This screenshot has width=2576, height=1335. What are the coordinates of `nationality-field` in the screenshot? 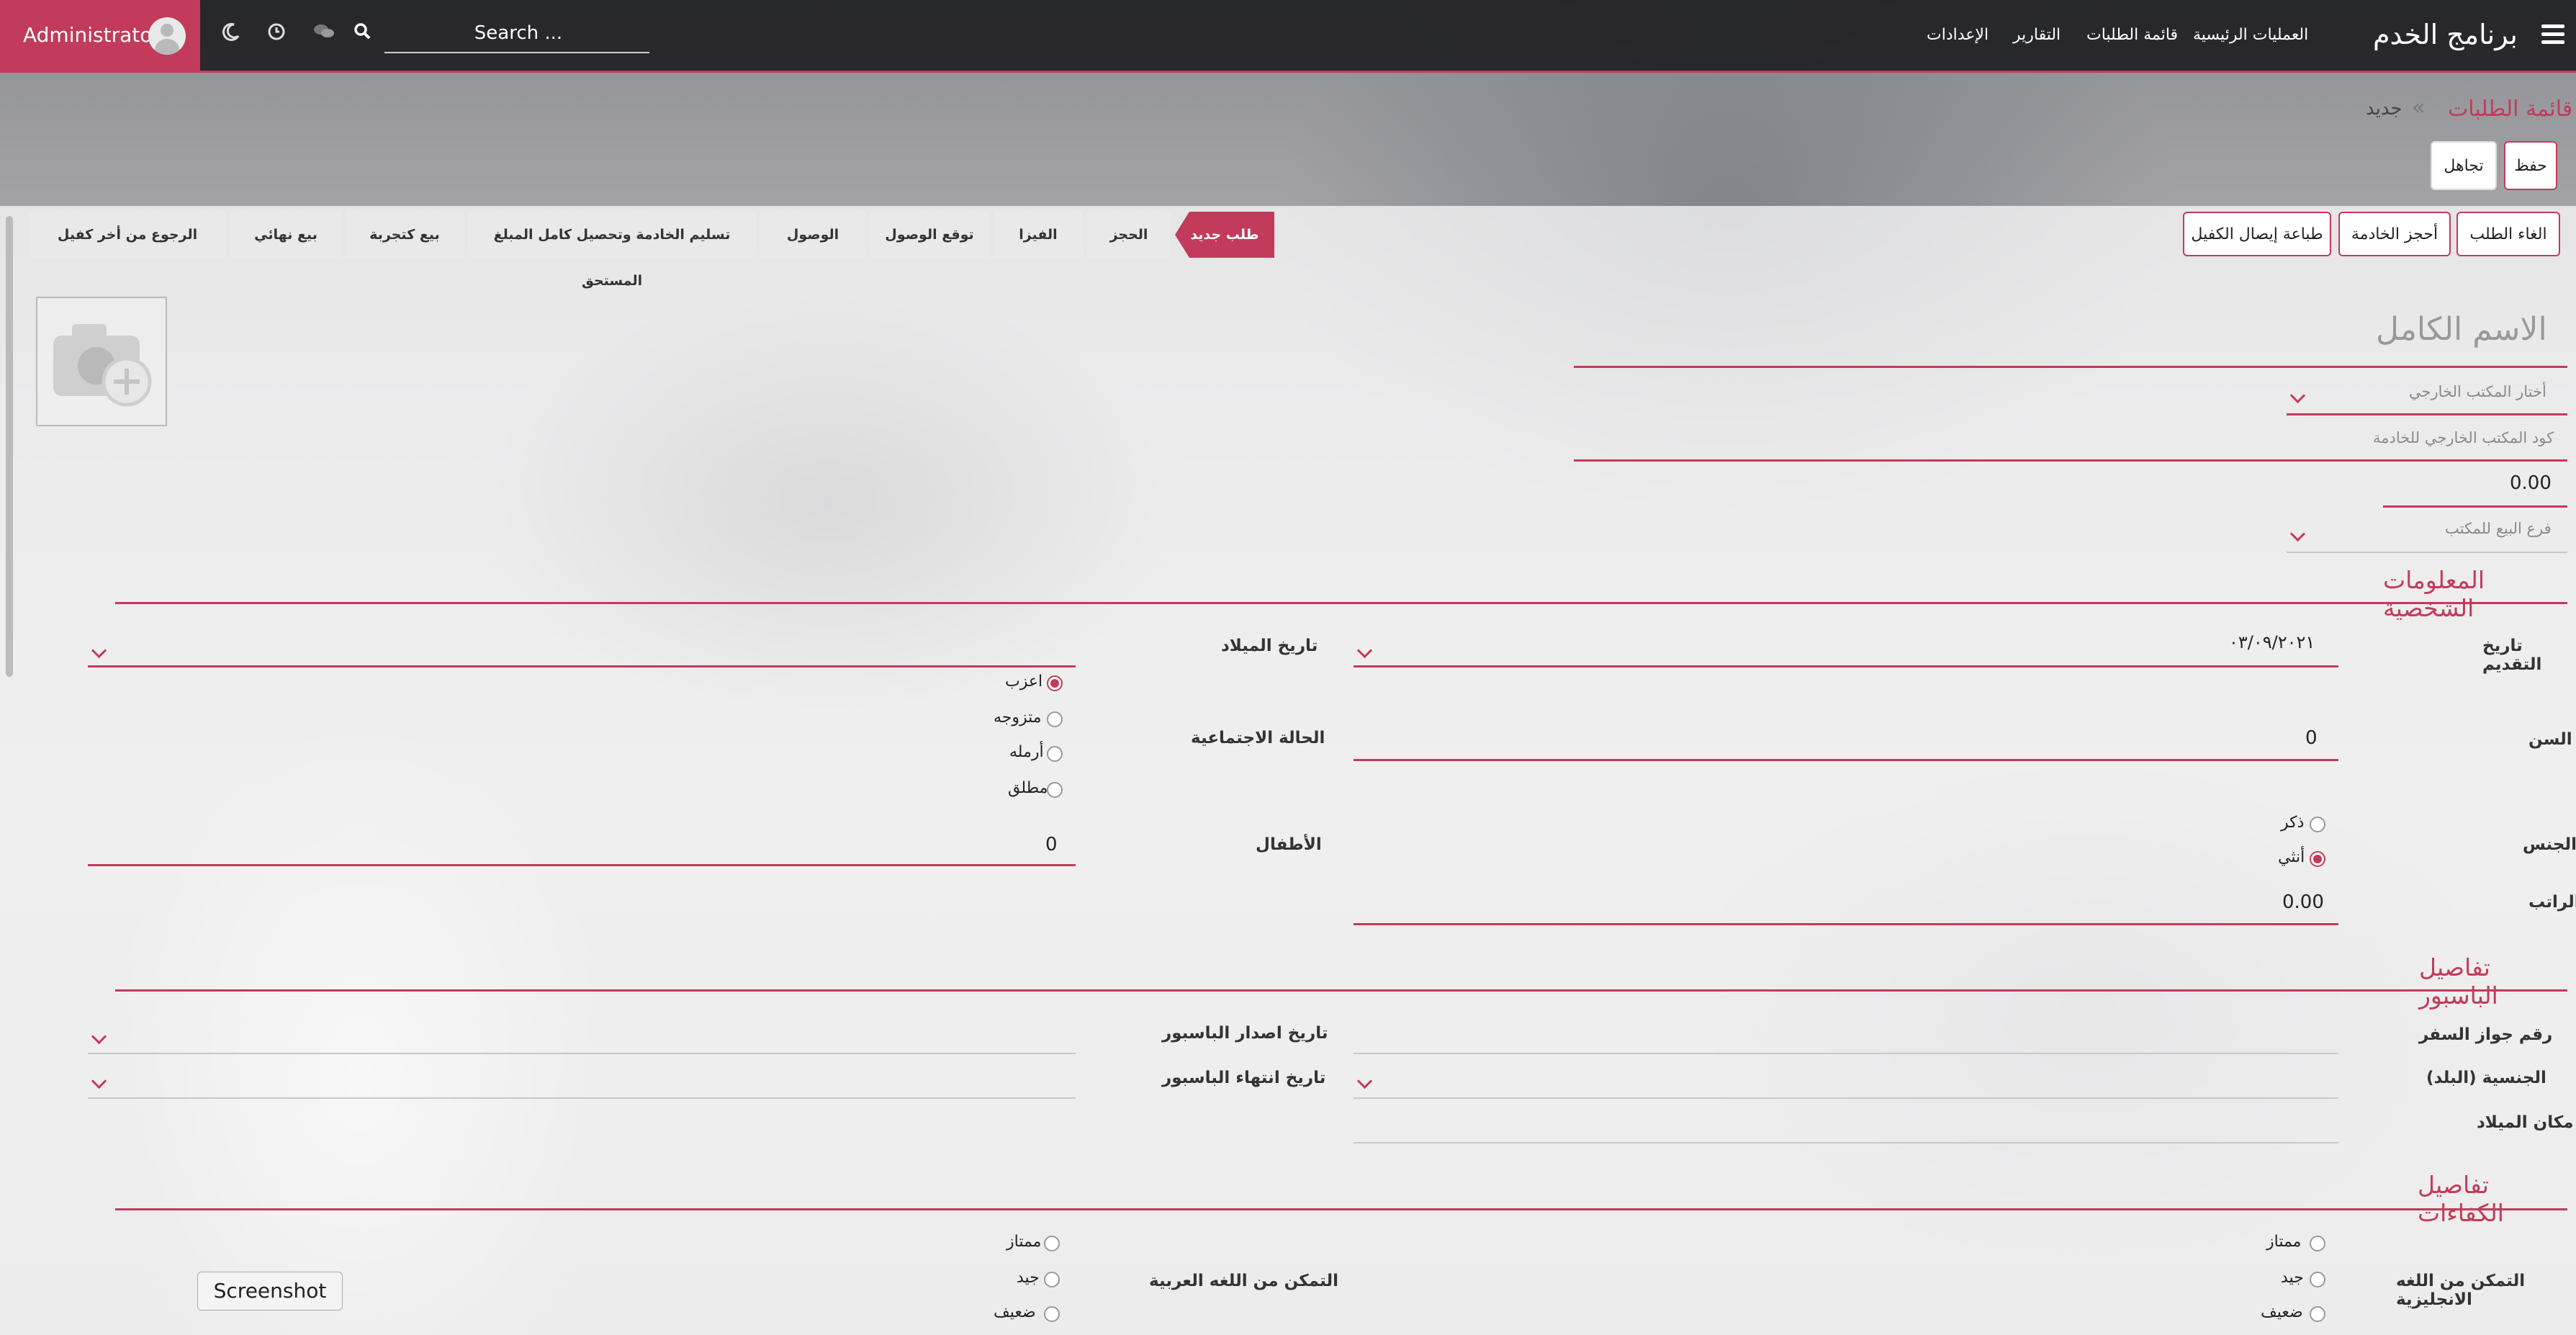 It's located at (1846, 1098).